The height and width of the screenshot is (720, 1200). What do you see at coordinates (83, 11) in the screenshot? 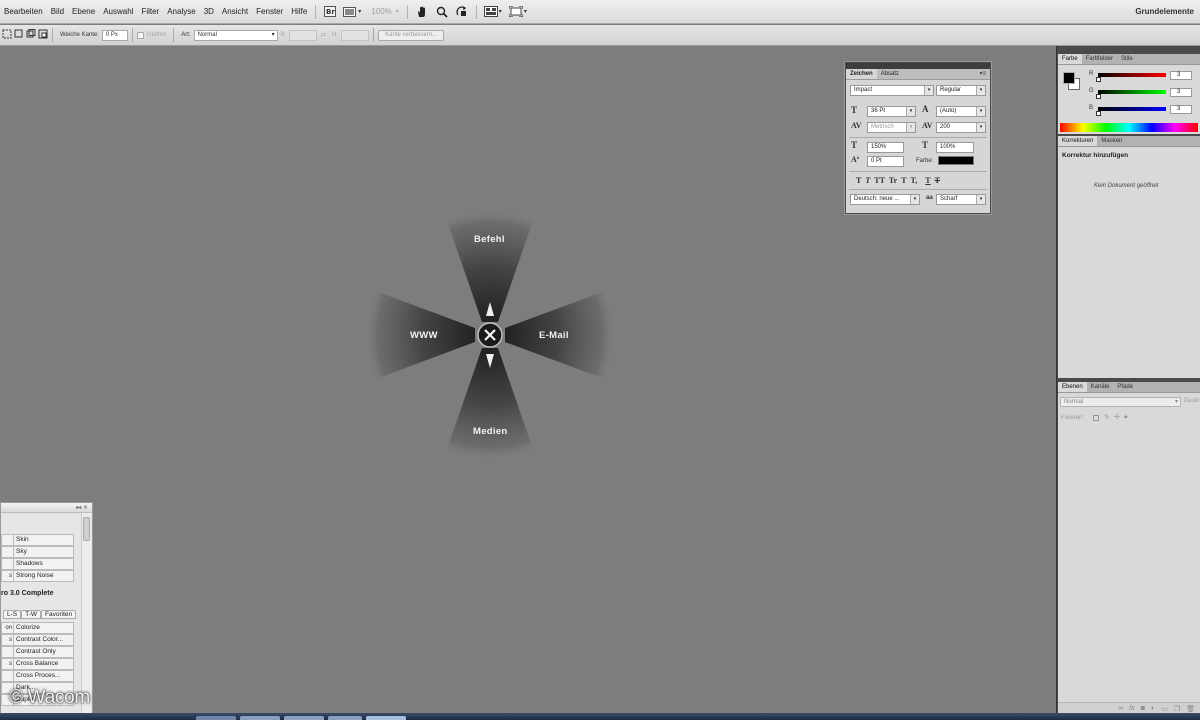
I see `menu-ebene: Ebene` at bounding box center [83, 11].